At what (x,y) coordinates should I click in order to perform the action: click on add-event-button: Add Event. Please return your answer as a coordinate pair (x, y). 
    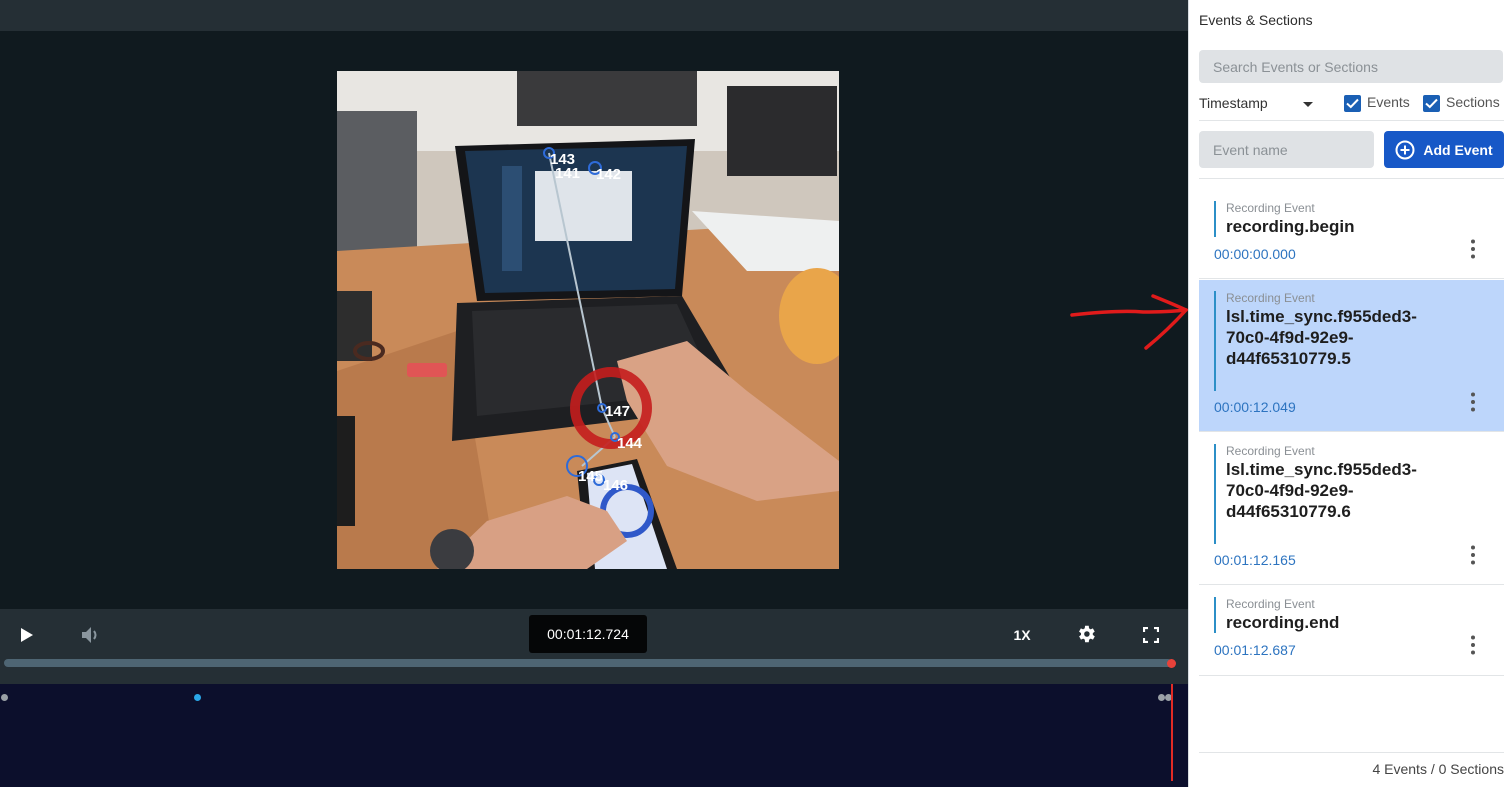
    Looking at the image, I should click on (1444, 149).